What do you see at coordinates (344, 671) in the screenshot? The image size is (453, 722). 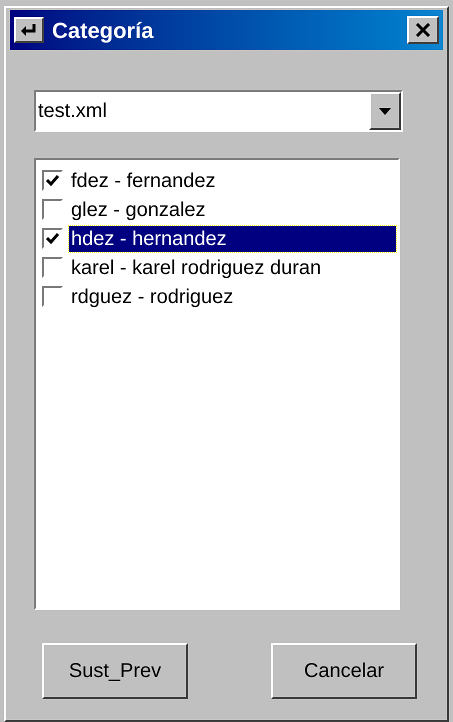 I see `dialog-button: Cancelar` at bounding box center [344, 671].